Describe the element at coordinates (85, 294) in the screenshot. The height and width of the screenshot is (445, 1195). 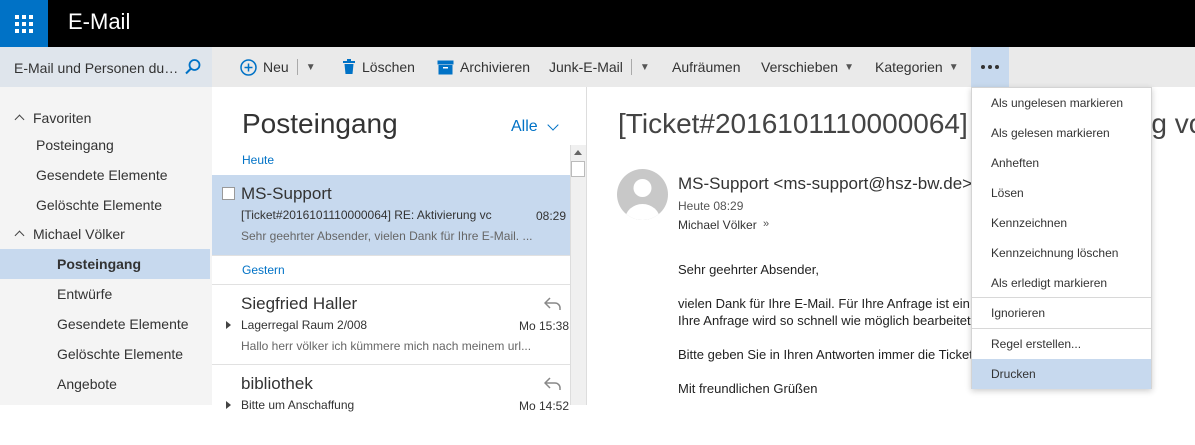
I see `folder-label: Entwürfe` at that location.